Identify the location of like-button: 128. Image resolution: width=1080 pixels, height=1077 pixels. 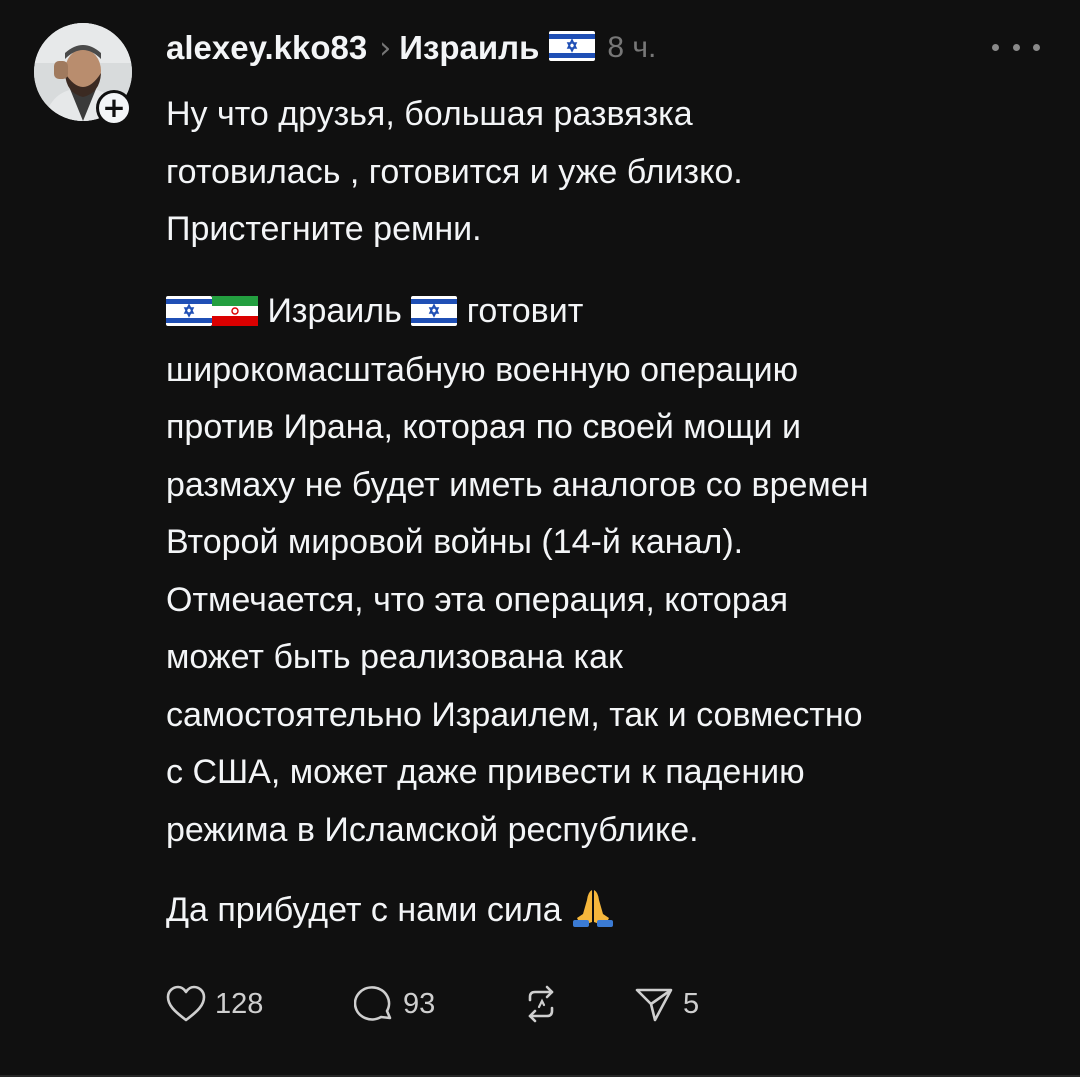
(214, 1004).